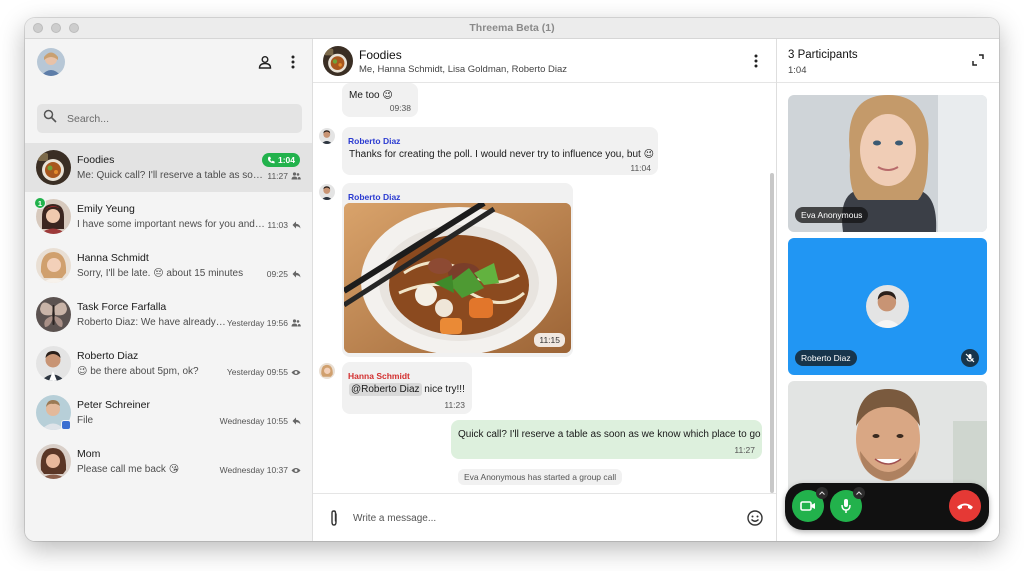 This screenshot has height=571, width=1024. I want to click on conversation-preview: File, so click(85, 420).